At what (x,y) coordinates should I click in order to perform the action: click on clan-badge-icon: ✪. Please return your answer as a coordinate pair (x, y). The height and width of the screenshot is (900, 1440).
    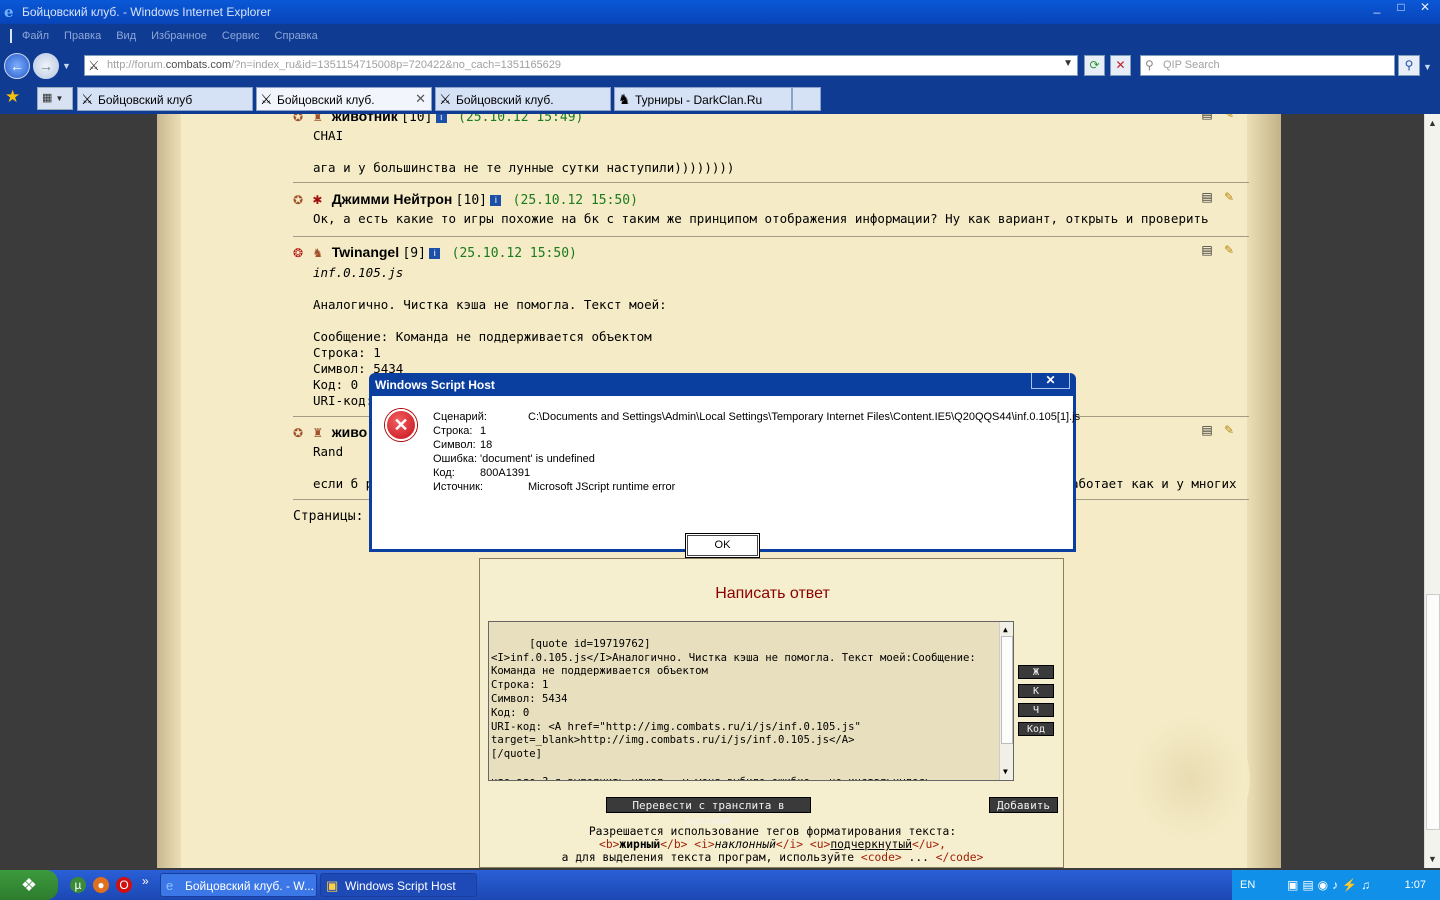
    Looking at the image, I should click on (298, 119).